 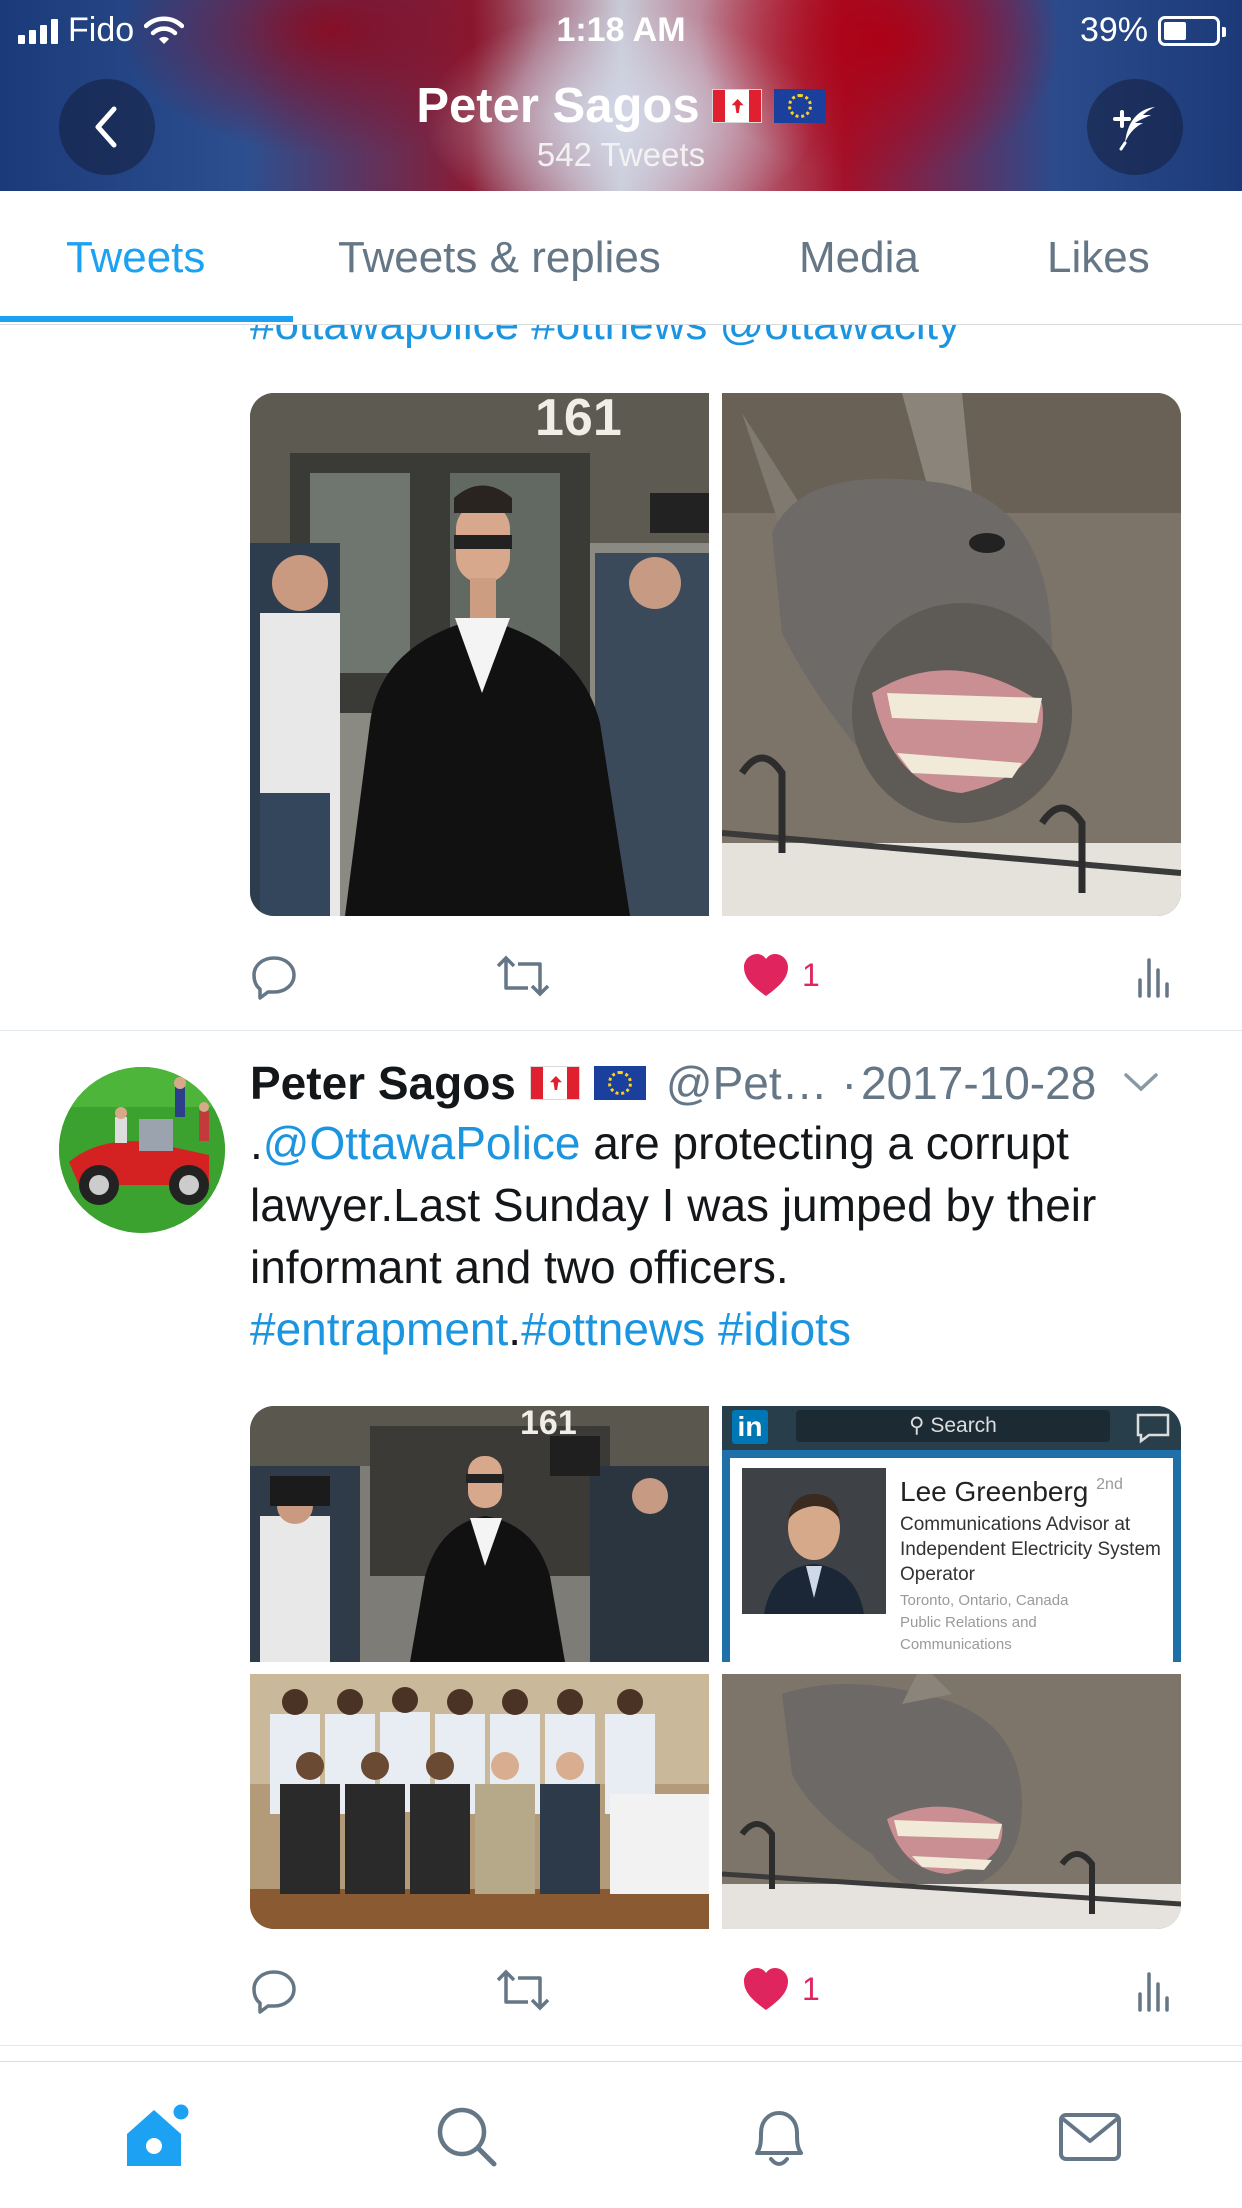 I want to click on notifications-tab, so click(x=779, y=2137).